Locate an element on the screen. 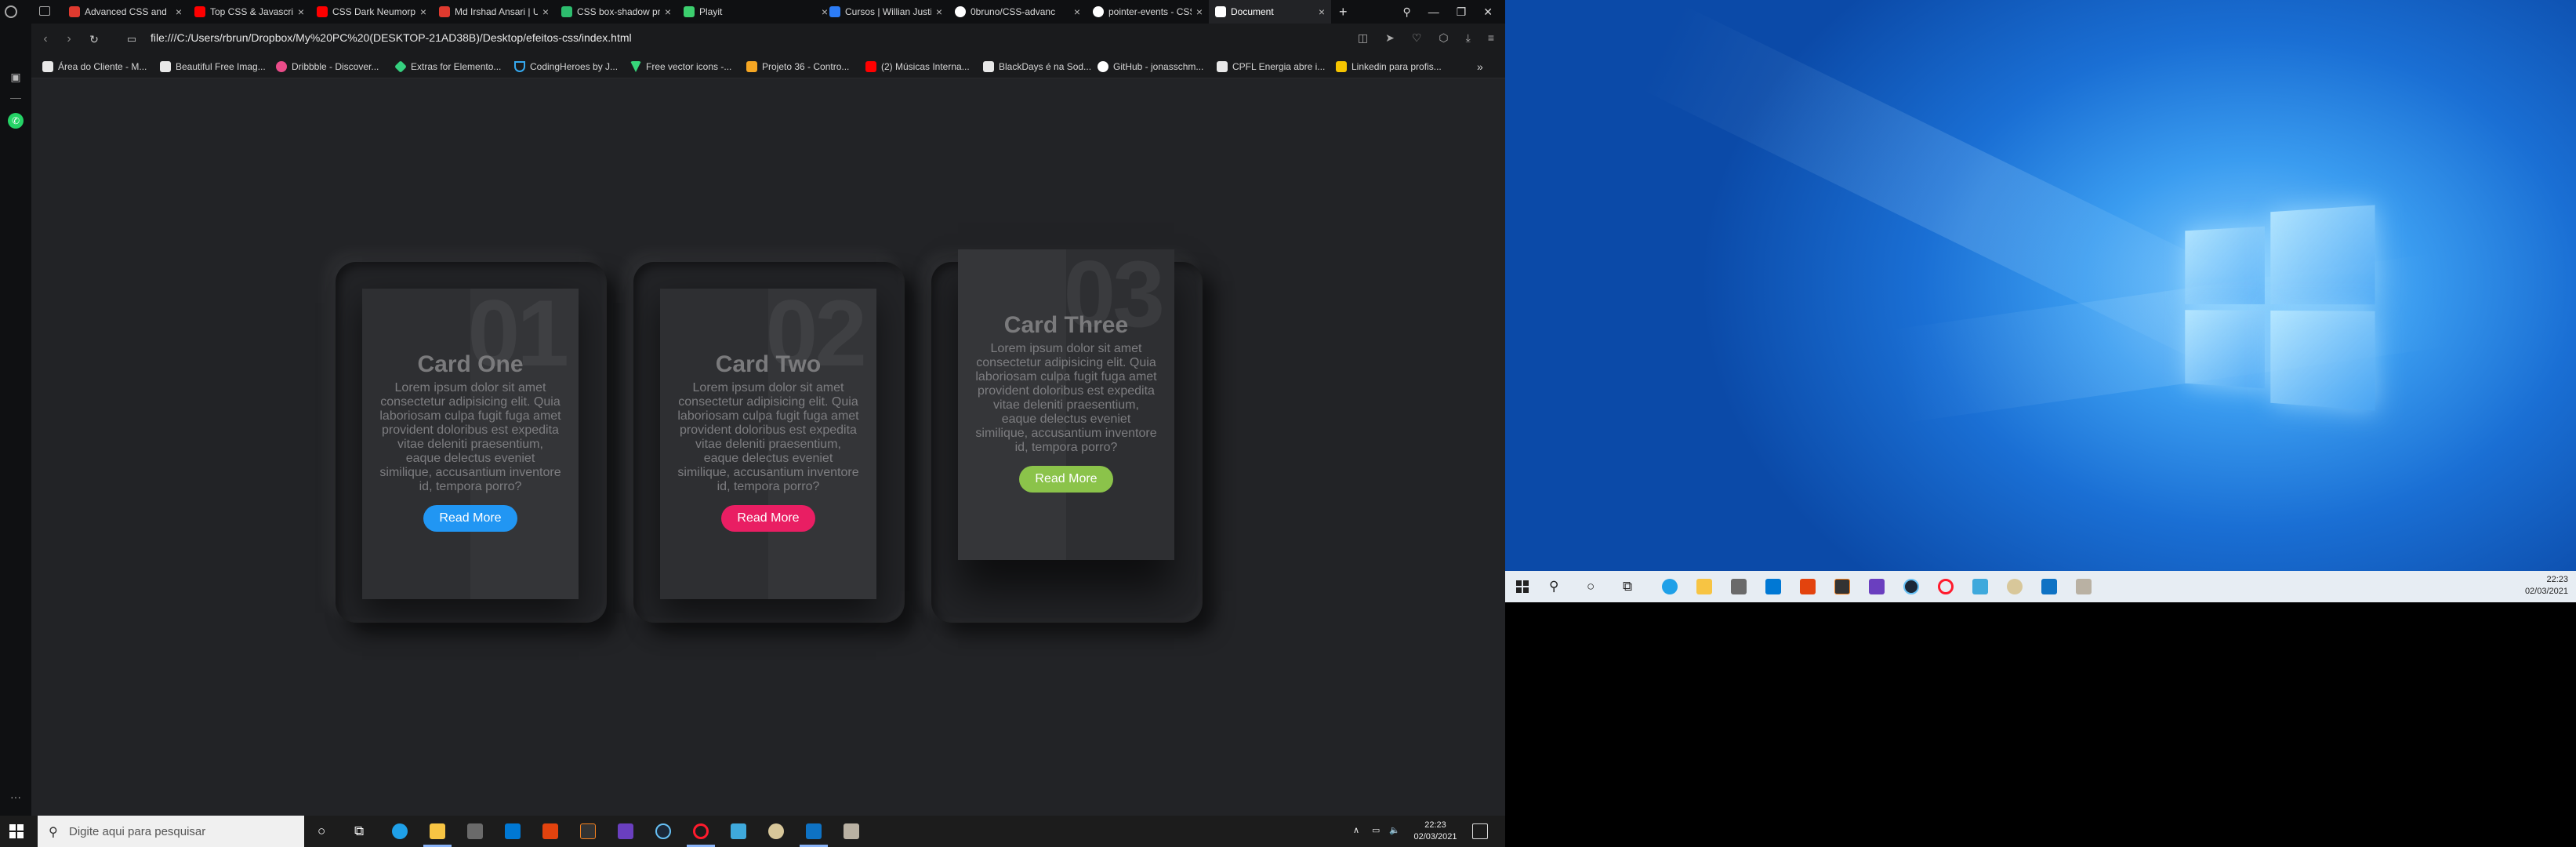  notifications-icon is located at coordinates (1480, 831).